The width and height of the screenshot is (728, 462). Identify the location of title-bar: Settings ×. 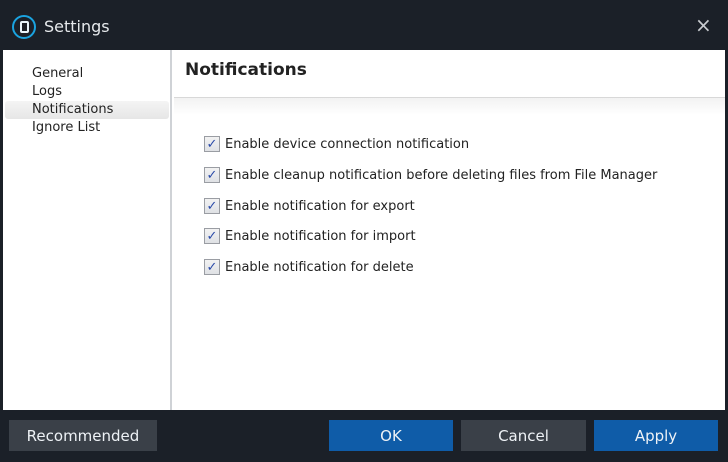
(364, 25).